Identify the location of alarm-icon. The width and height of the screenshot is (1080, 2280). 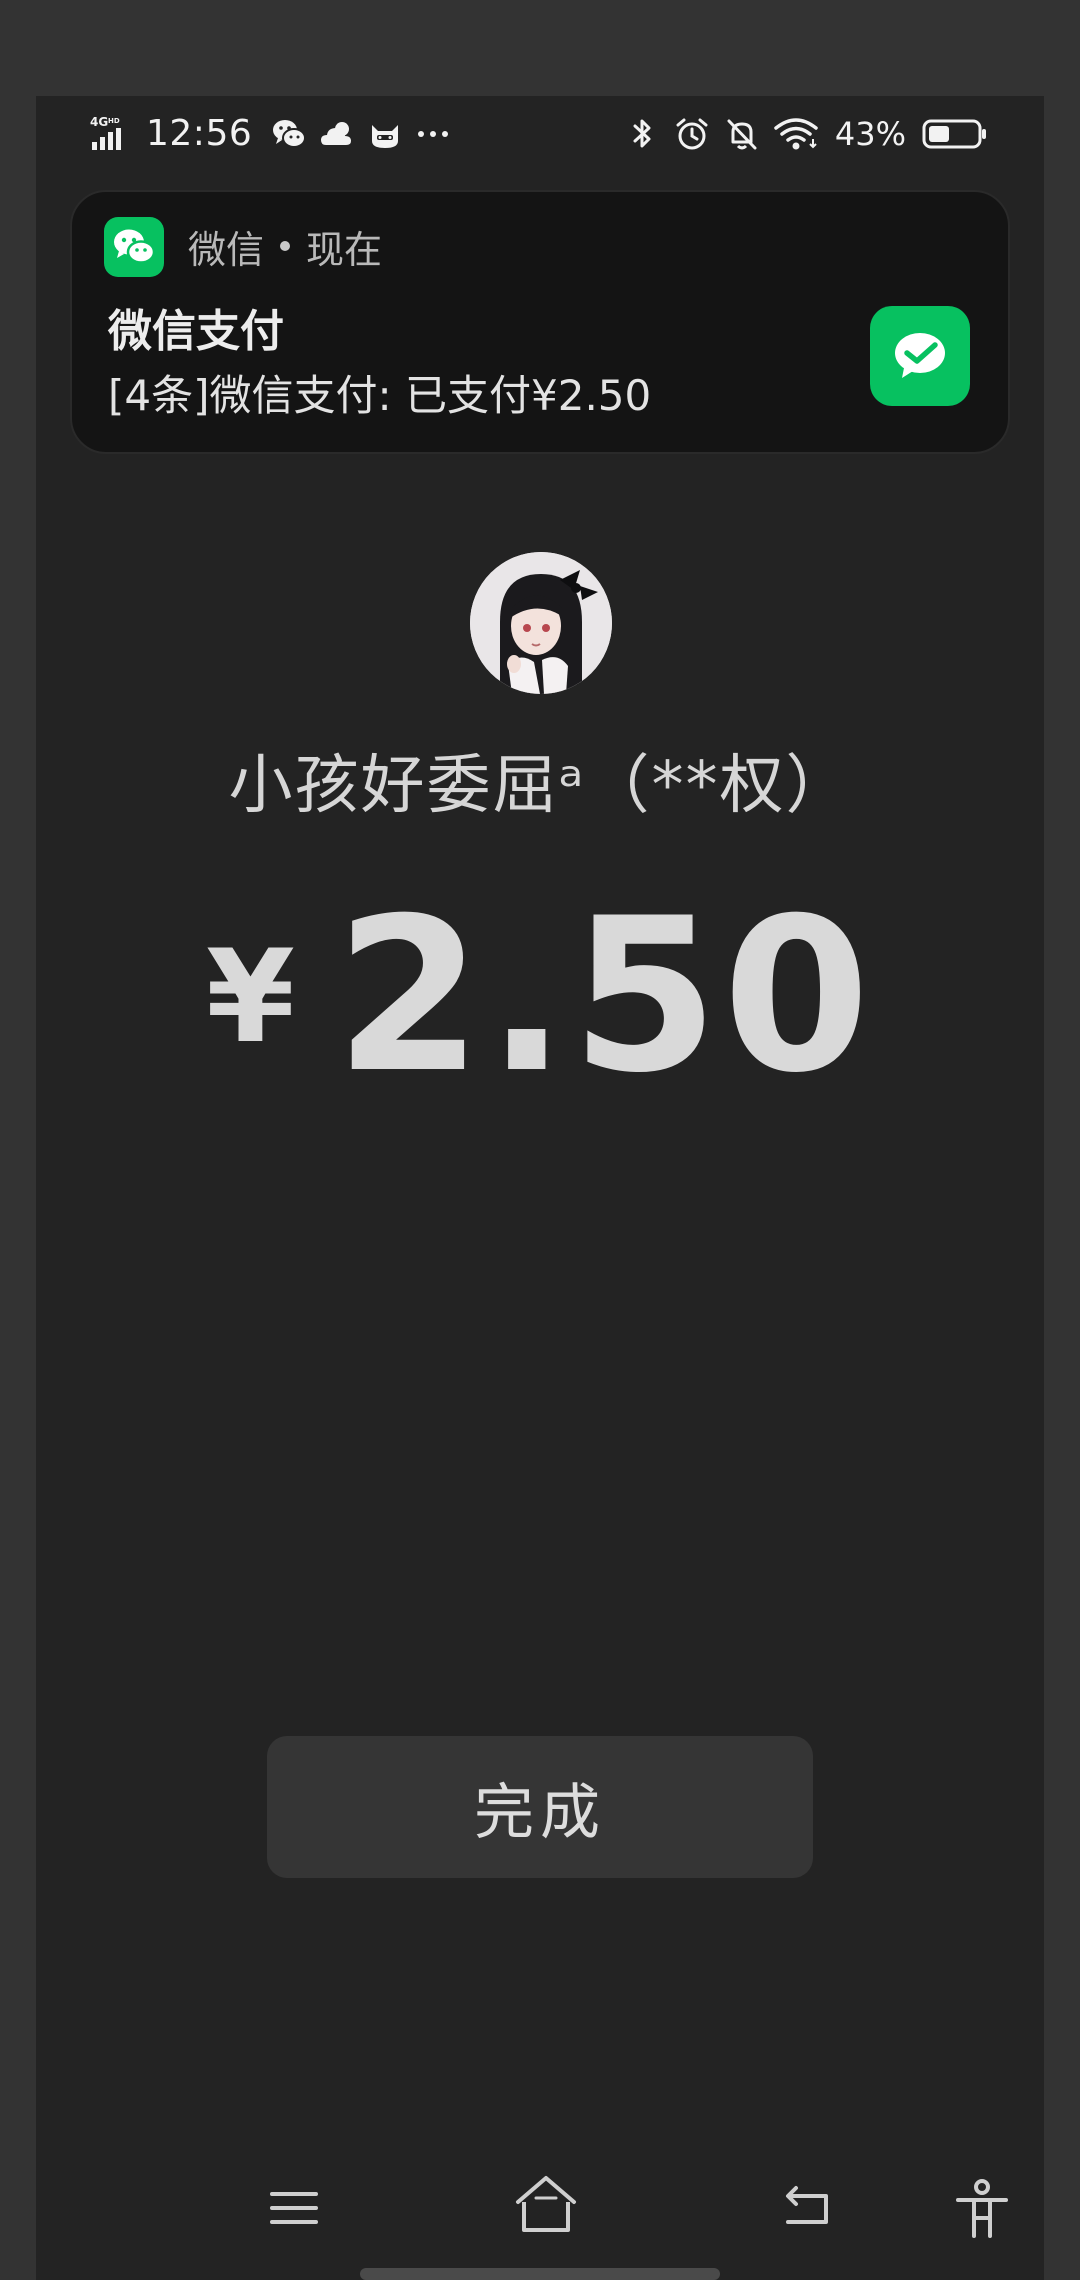
(692, 134).